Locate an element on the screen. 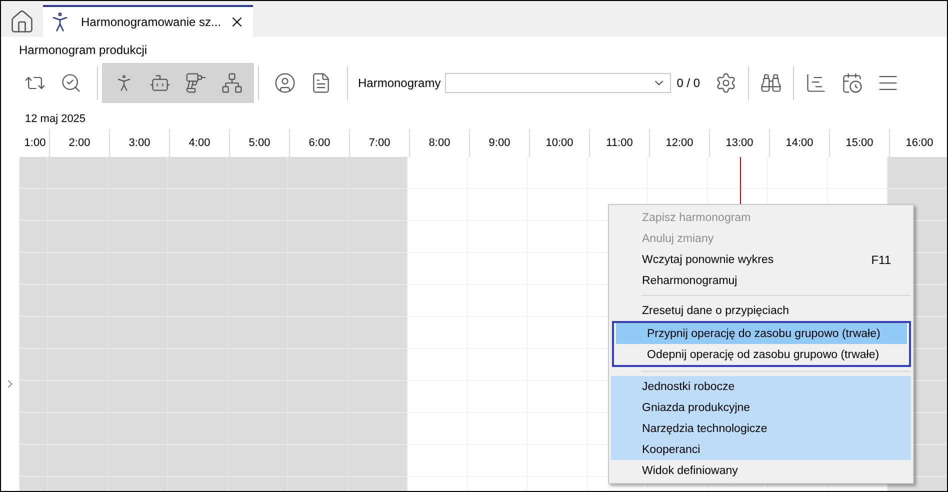  hour-label: 10:00 is located at coordinates (560, 143).